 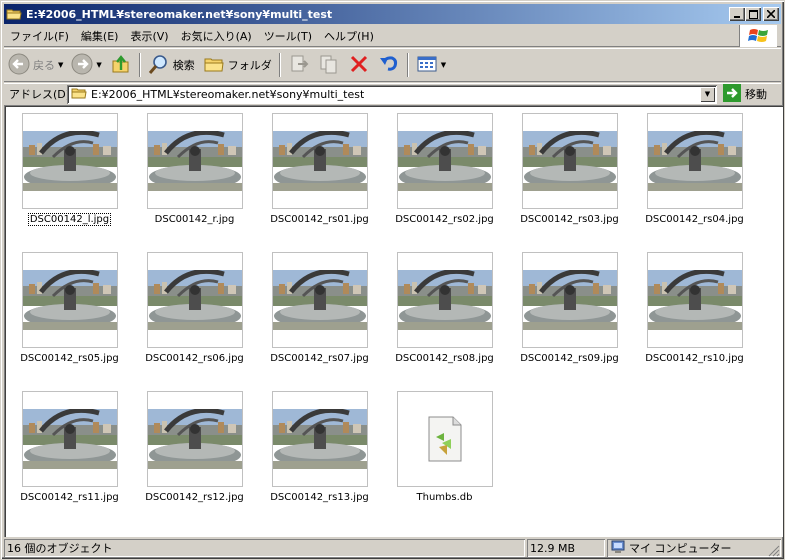 What do you see at coordinates (349, 36) in the screenshot?
I see `menu-help: ヘルプ(H)` at bounding box center [349, 36].